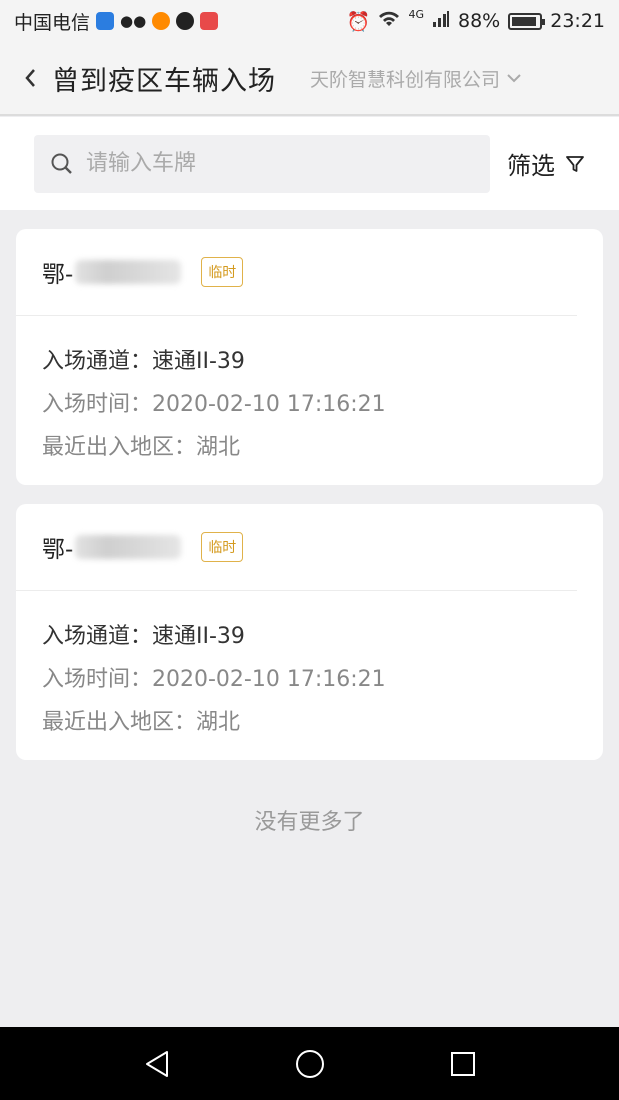 This screenshot has width=619, height=1100. What do you see at coordinates (164, 81) in the screenshot?
I see `page-title: 曾到疫区车辆入场` at bounding box center [164, 81].